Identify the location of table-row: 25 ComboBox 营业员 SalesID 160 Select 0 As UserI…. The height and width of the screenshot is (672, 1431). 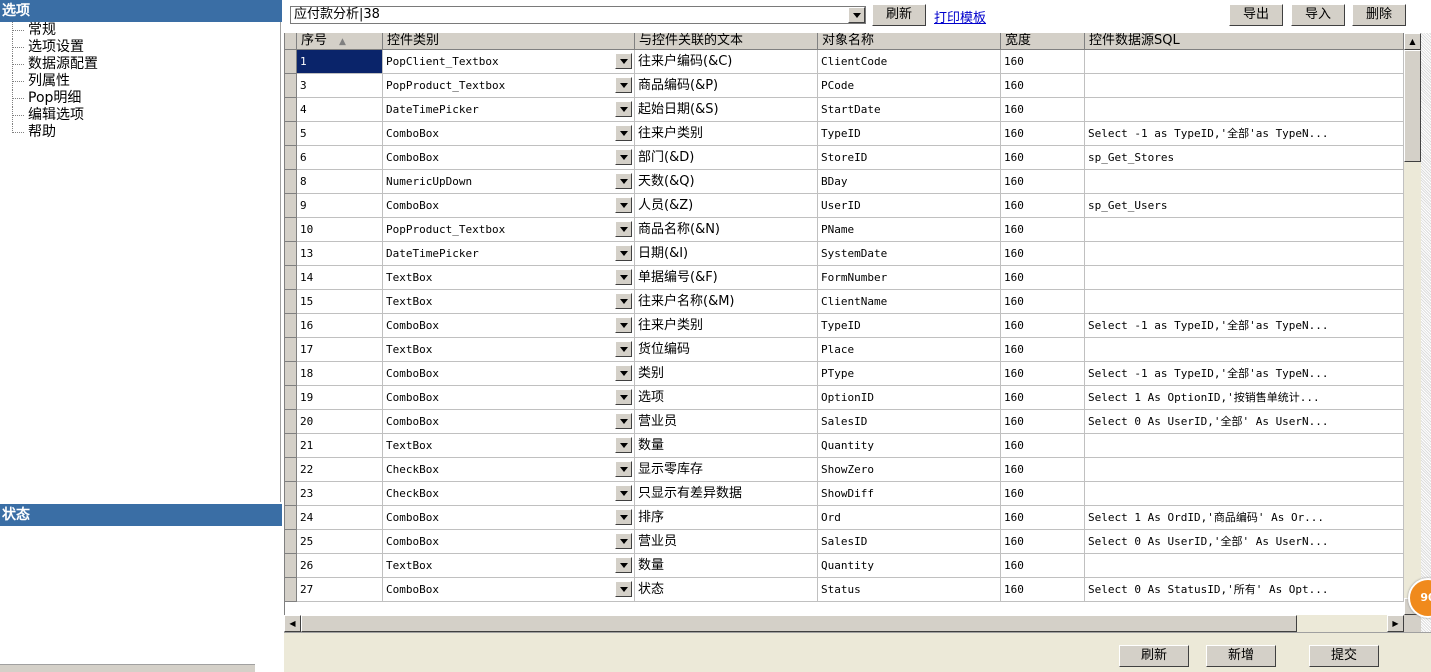
(844, 542).